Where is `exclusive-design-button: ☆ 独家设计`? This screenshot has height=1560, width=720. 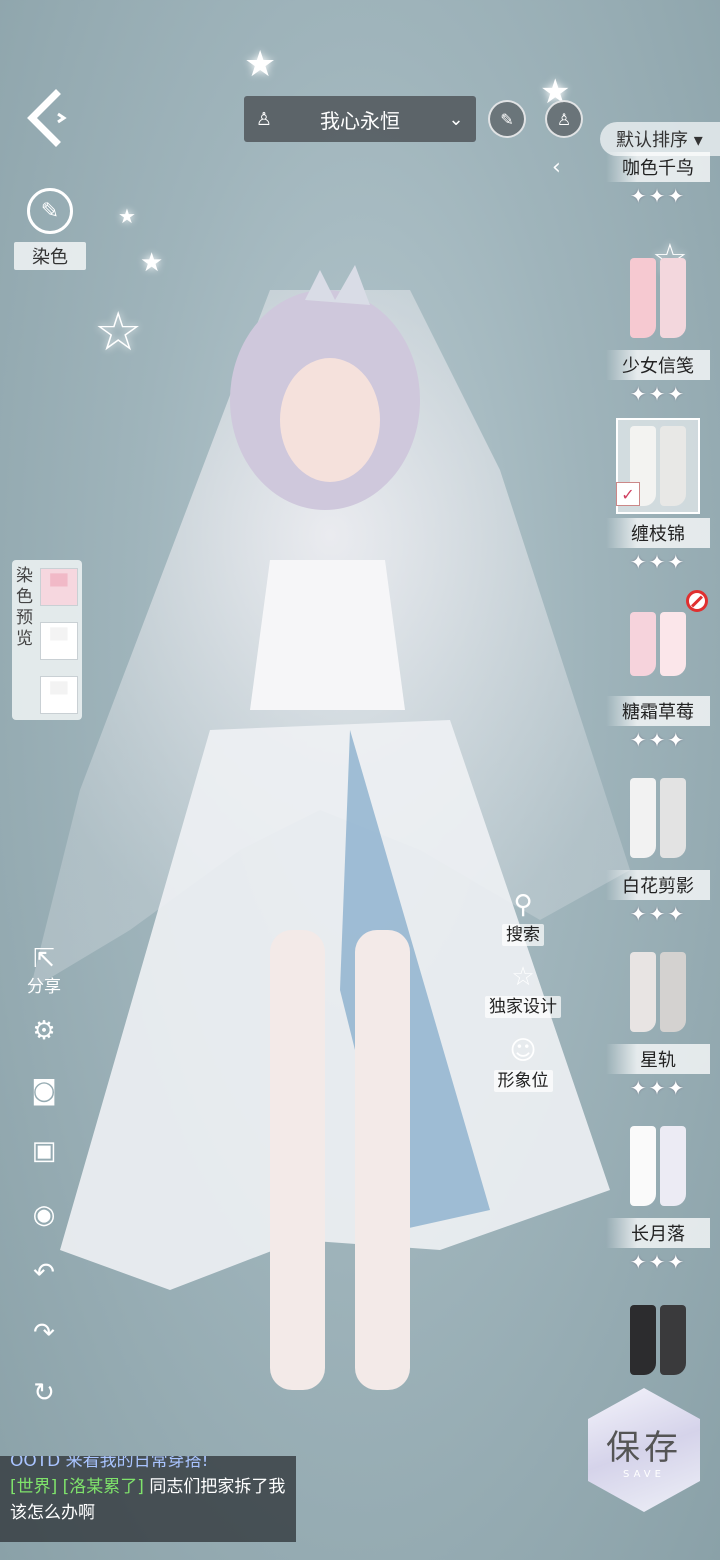
exclusive-design-button: ☆ 独家设计 is located at coordinates (523, 990).